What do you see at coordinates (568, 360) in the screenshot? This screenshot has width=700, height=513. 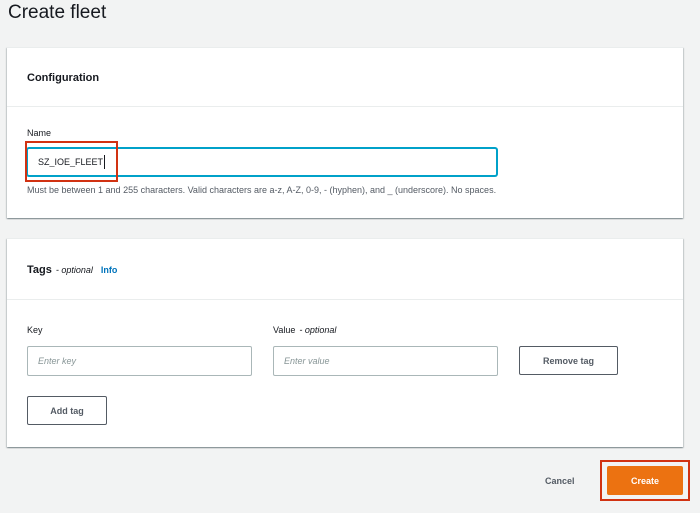 I see `remove-tag-button: Remove tag` at bounding box center [568, 360].